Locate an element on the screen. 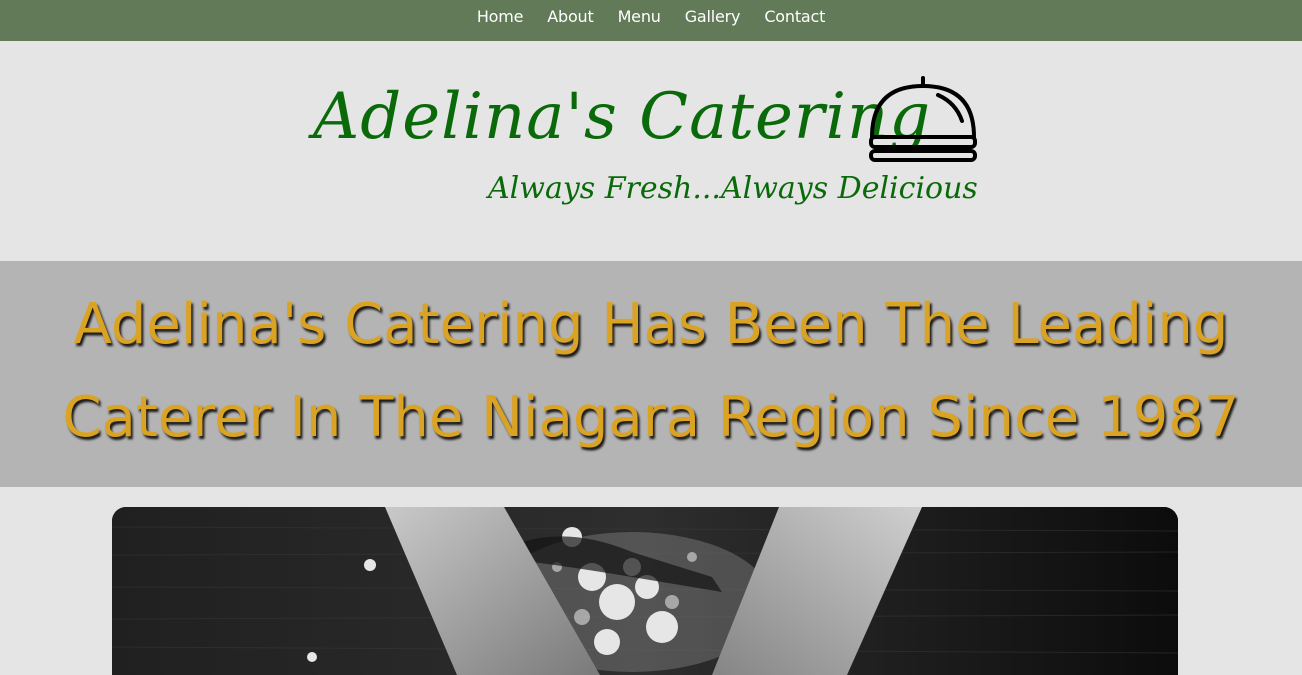 The image size is (1302, 675). nav-link-menu: Menu is located at coordinates (639, 16).